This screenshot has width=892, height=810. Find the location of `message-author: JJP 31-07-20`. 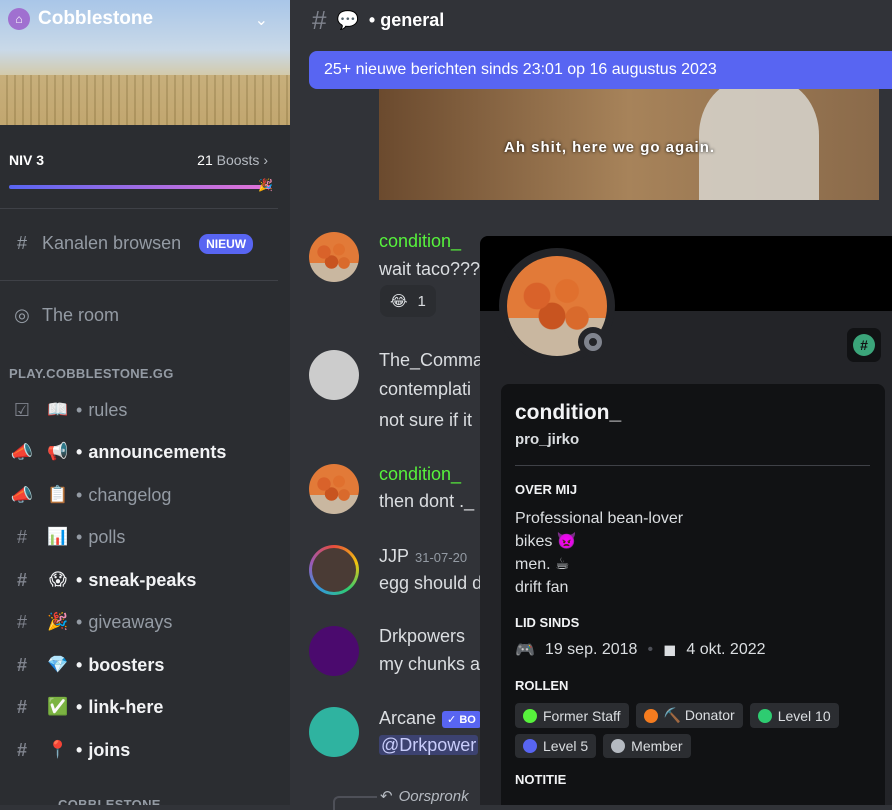

message-author: JJP 31-07-20 is located at coordinates (423, 556).